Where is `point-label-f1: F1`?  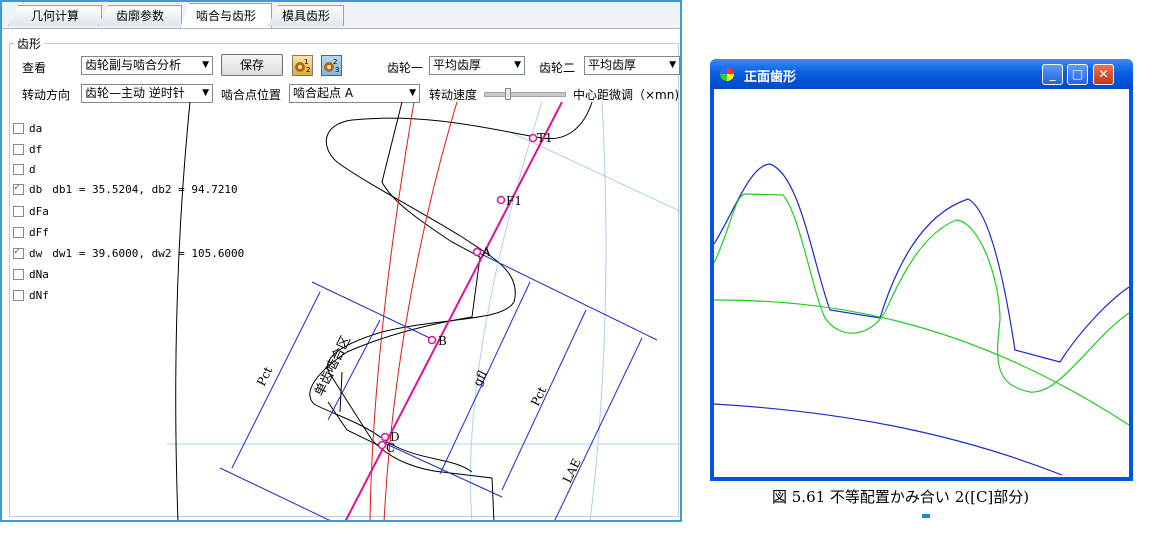 point-label-f1: F1 is located at coordinates (514, 201).